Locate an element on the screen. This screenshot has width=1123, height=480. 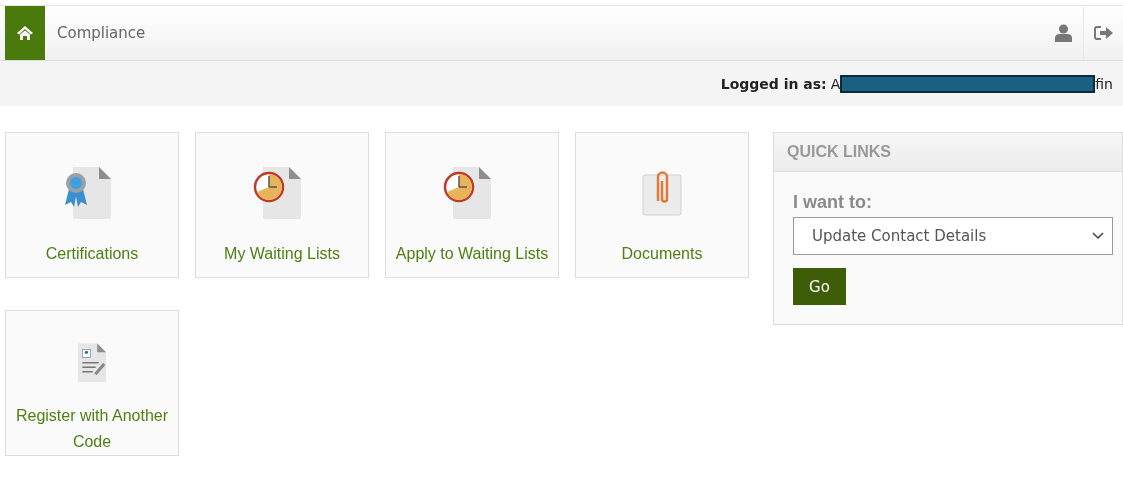
go-button: Go is located at coordinates (819, 286).